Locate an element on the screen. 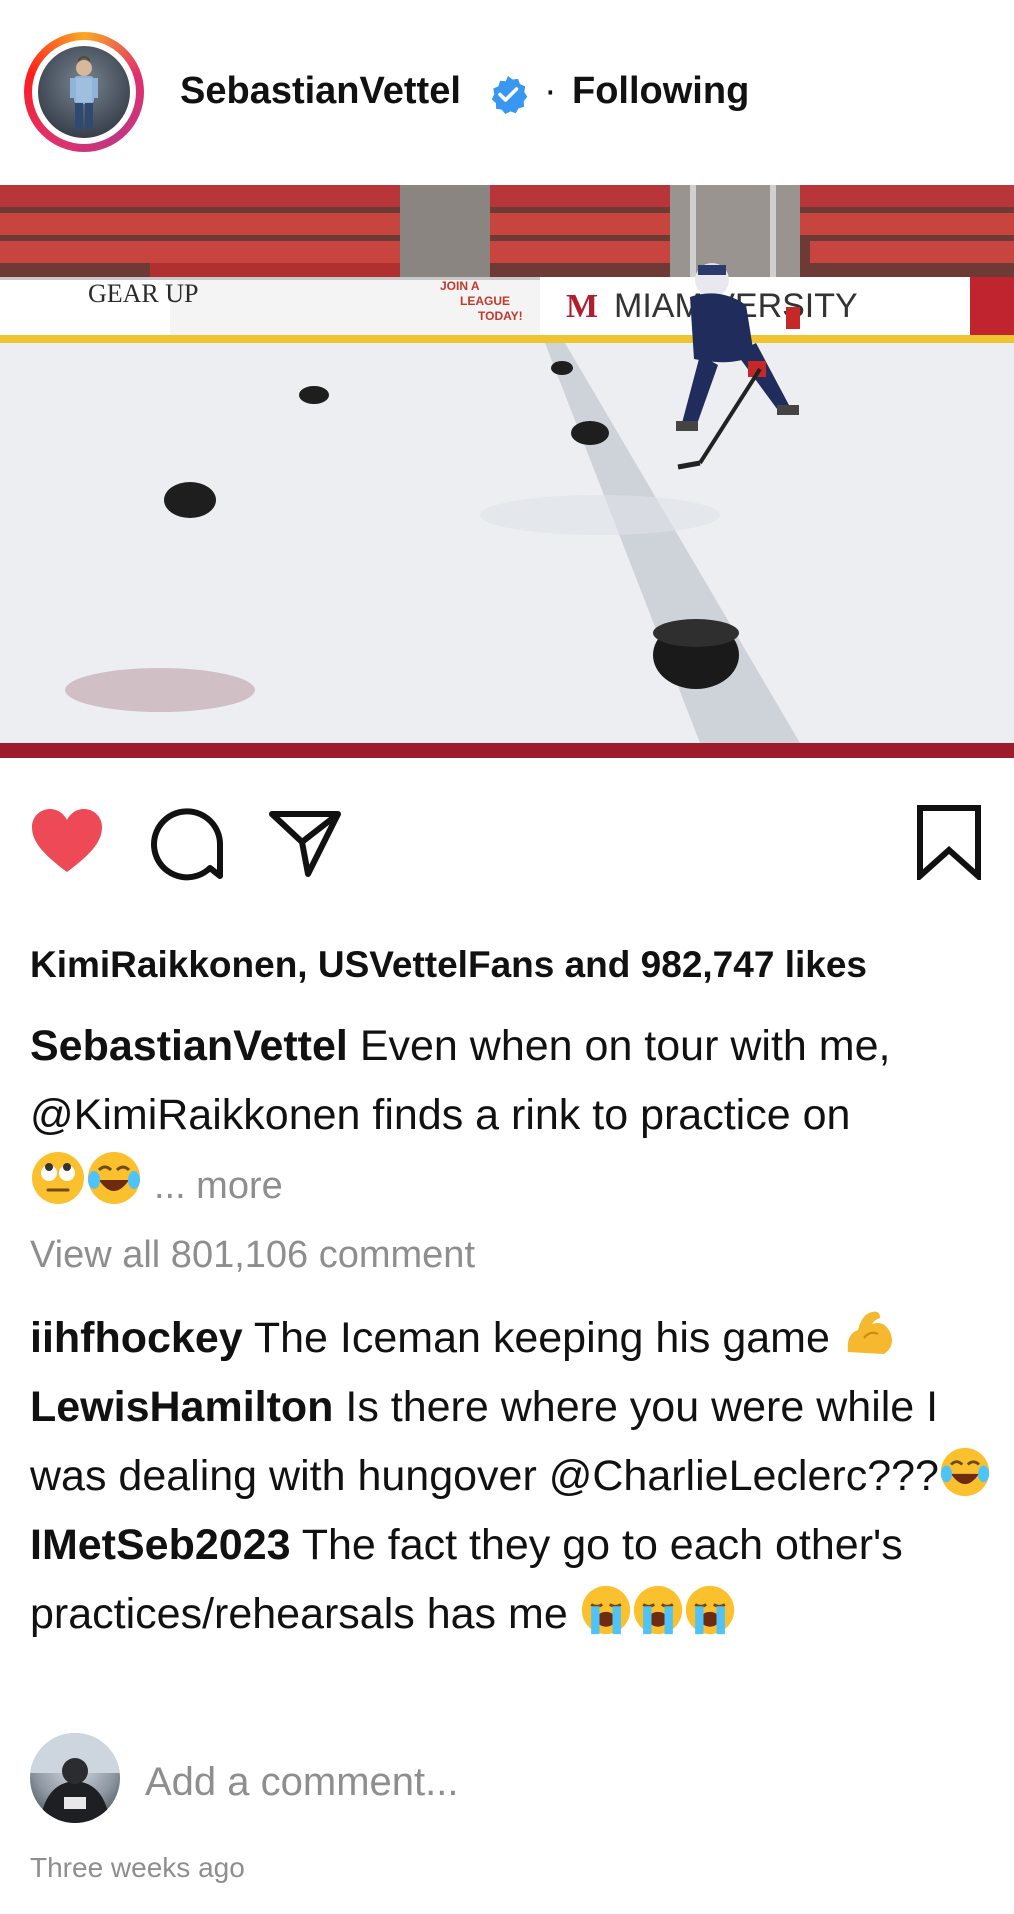  banner-join: JOIN A is located at coordinates (460, 286).